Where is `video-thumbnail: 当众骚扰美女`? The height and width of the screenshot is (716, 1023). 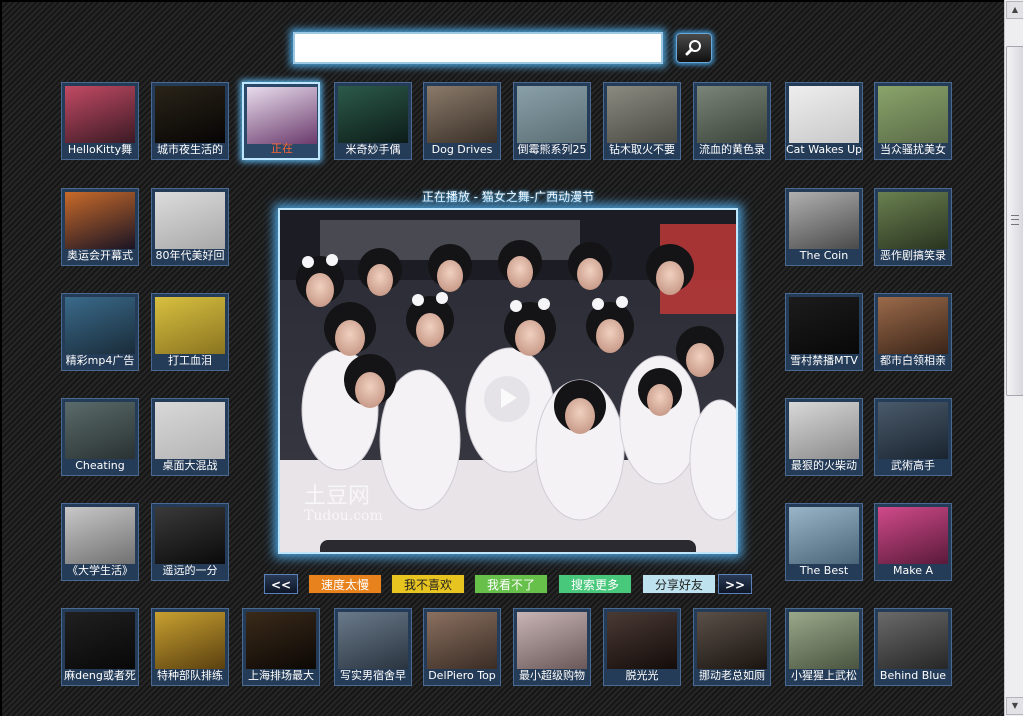 video-thumbnail: 当众骚扰美女 is located at coordinates (913, 121).